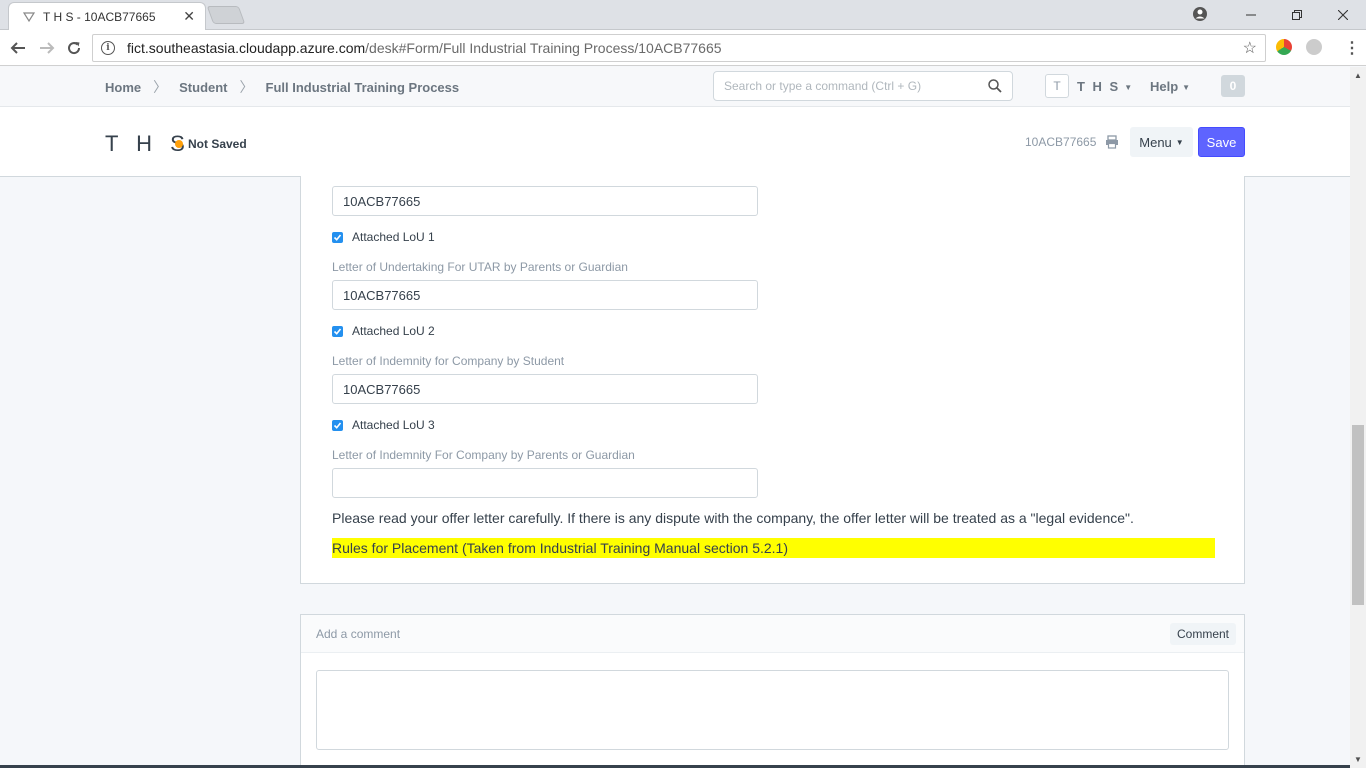 This screenshot has height=768, width=1366. I want to click on document-name: 10ACB77665, so click(1061, 142).